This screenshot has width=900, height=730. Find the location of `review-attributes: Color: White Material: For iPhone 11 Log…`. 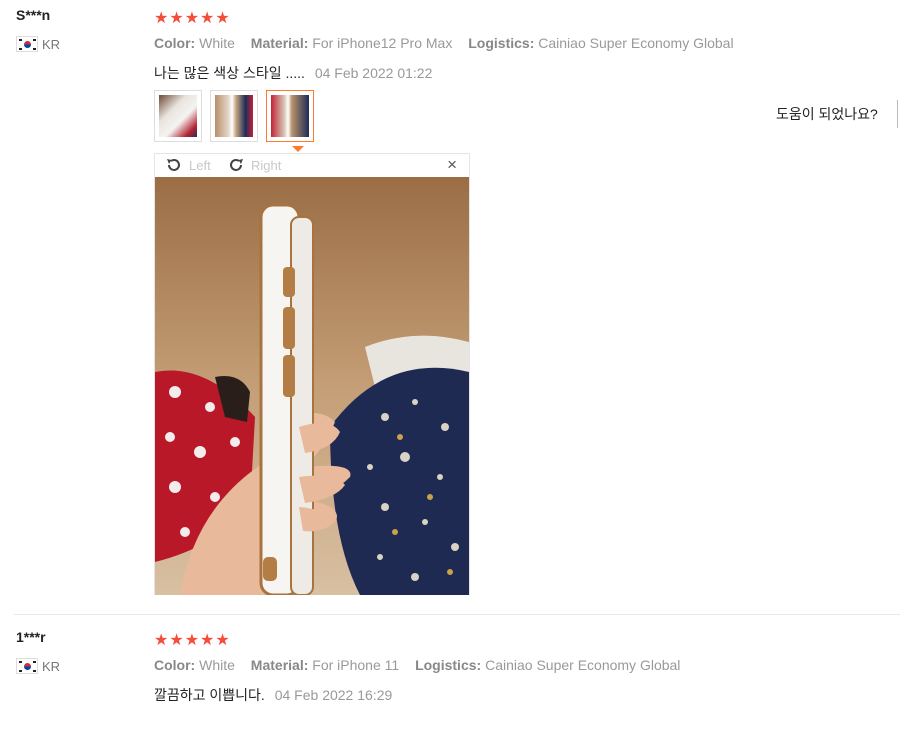

review-attributes: Color: White Material: For iPhone 11 Log… is located at coordinates (417, 665).